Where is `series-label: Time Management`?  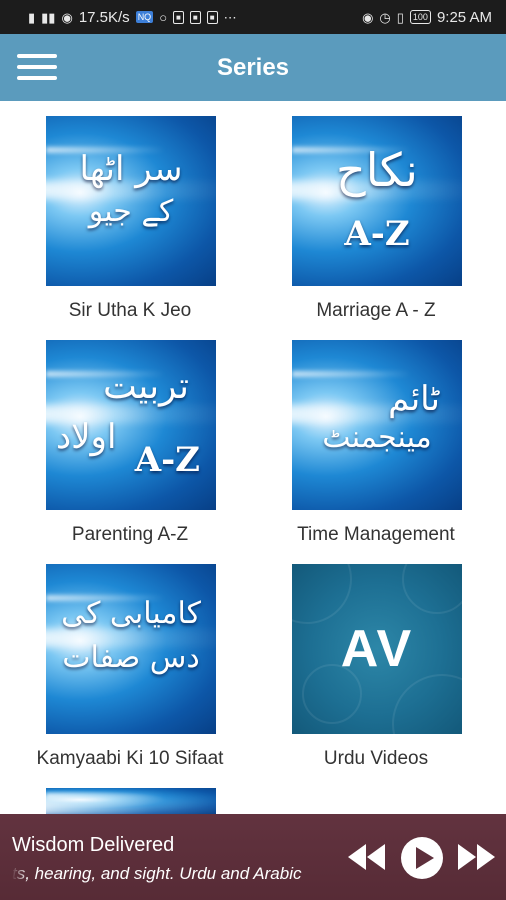 series-label: Time Management is located at coordinates (376, 534).